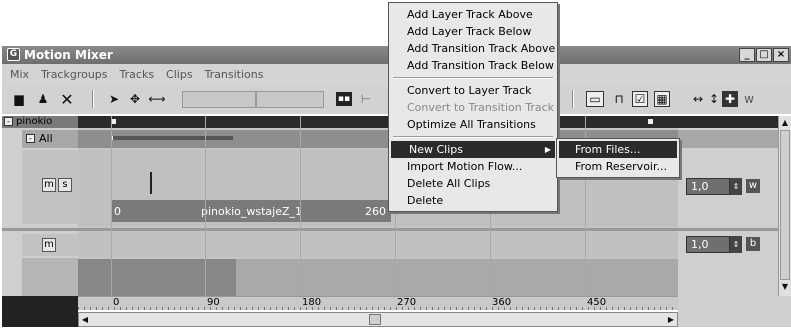 The height and width of the screenshot is (329, 791). I want to click on select-arrow-icon: ➤, so click(114, 99).